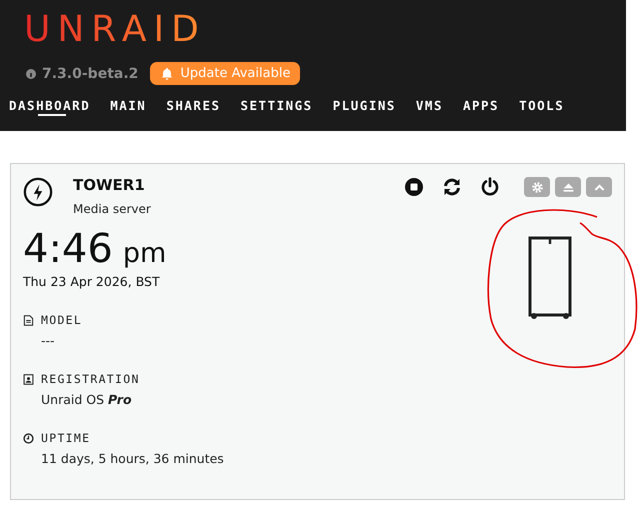 The height and width of the screenshot is (514, 639). I want to click on nav-tab: DASHBOARD, so click(49, 107).